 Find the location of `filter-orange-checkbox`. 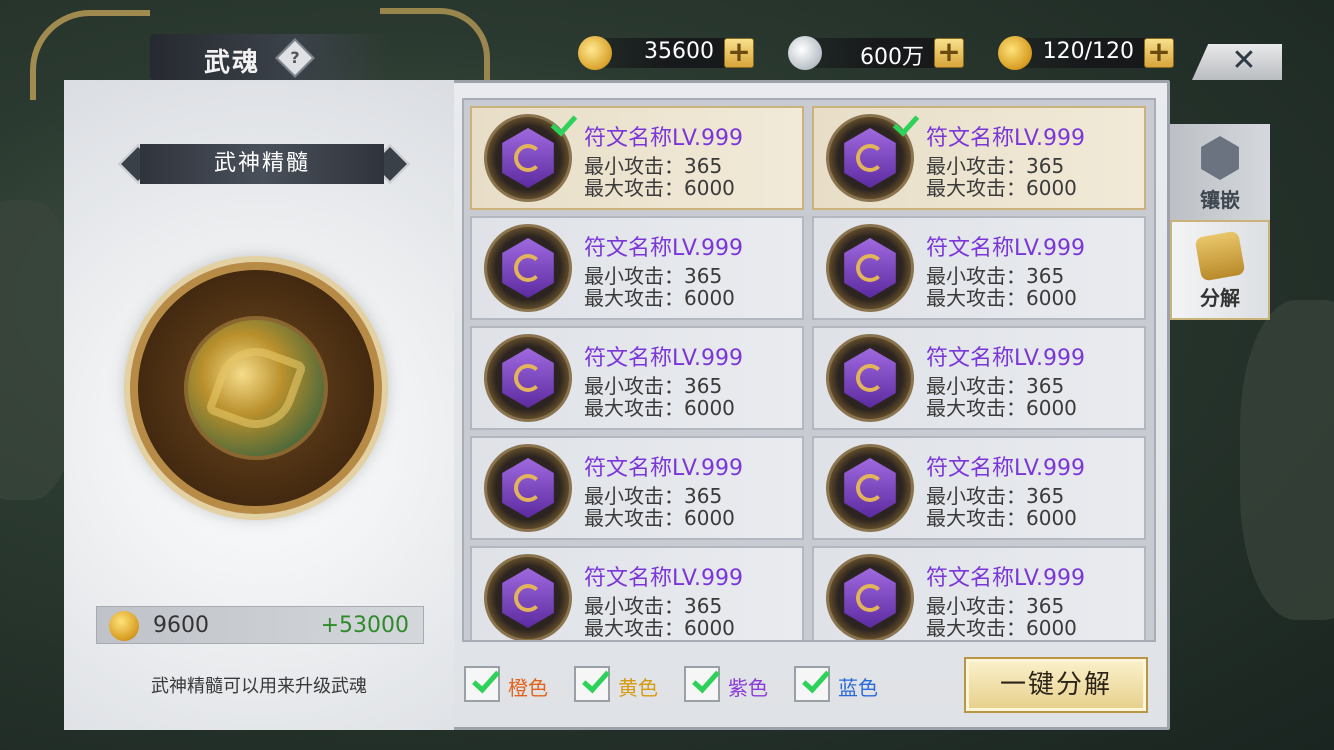

filter-orange-checkbox is located at coordinates (482, 683).